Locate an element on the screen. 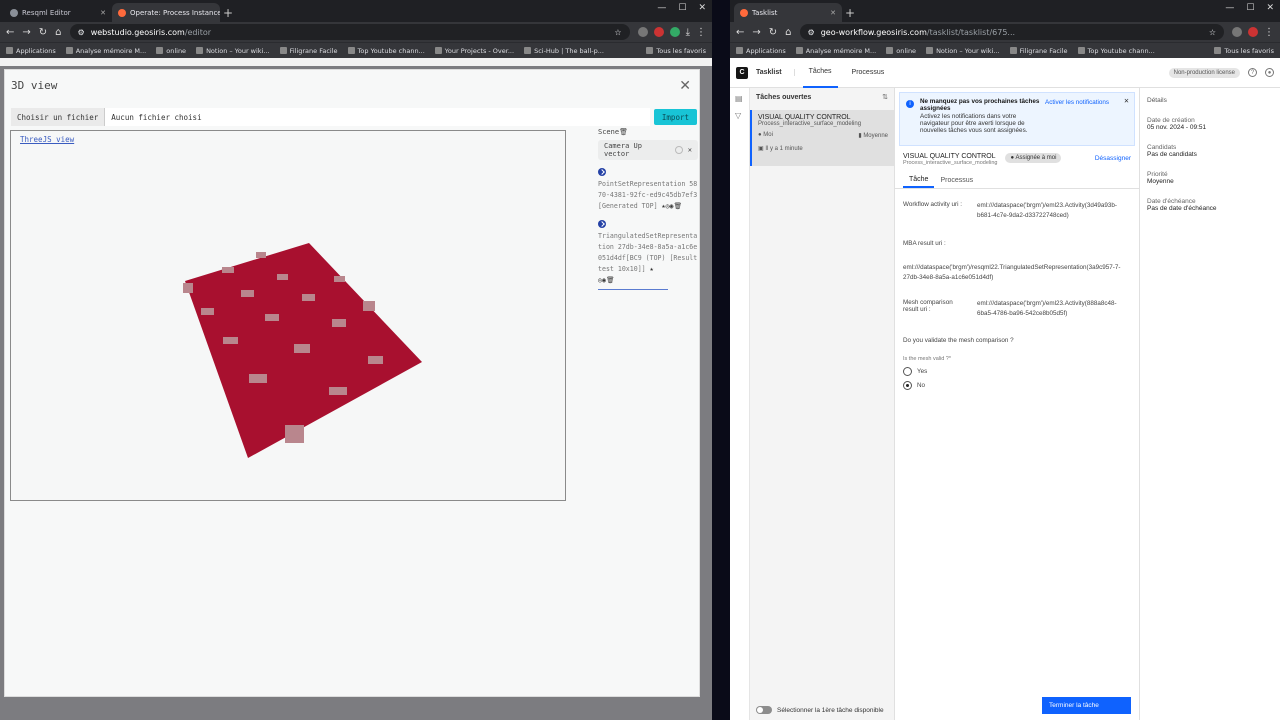 This screenshot has height=720, width=1280. help-icon: ? is located at coordinates (1252, 72).